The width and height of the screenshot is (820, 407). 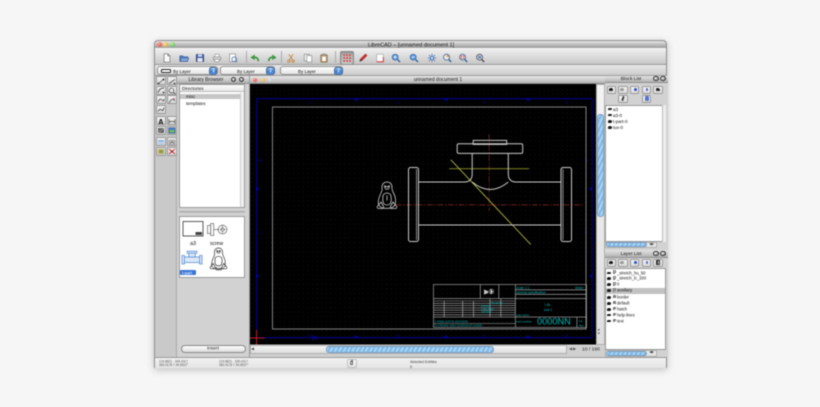 What do you see at coordinates (548, 310) in the screenshot?
I see `svg-text: sub 1` at bounding box center [548, 310].